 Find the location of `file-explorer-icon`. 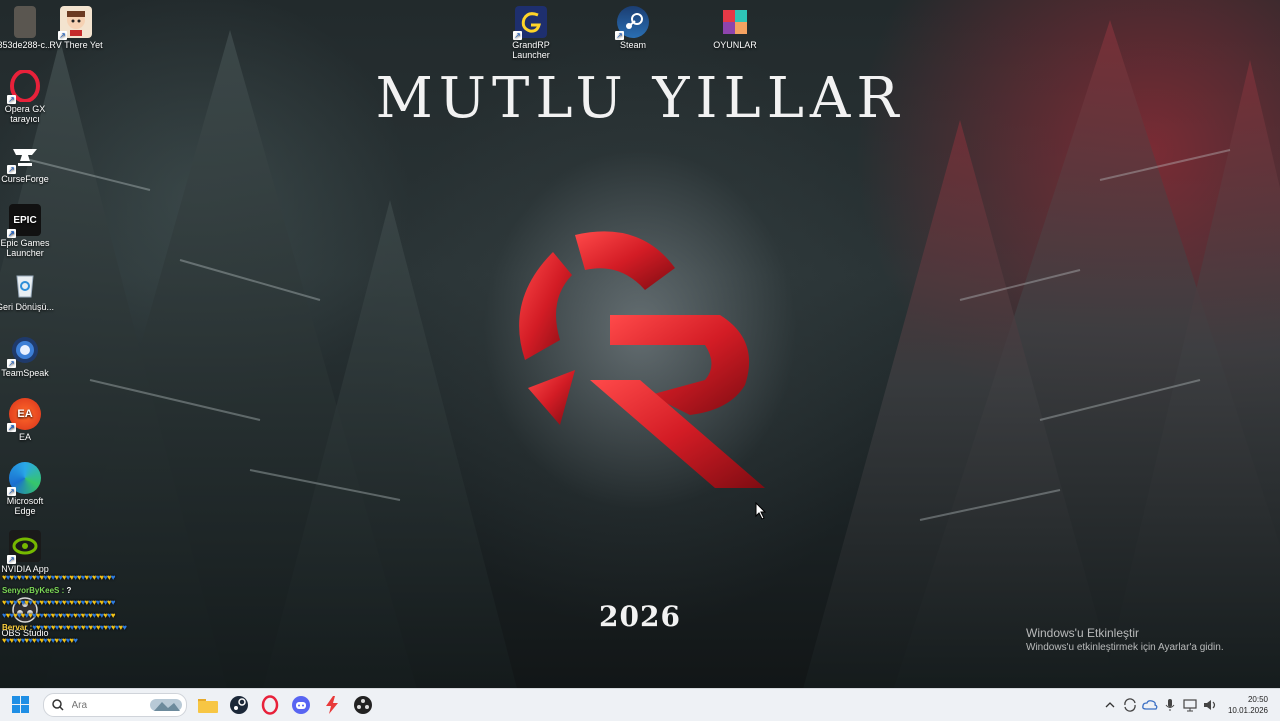

file-explorer-icon is located at coordinates (208, 706).